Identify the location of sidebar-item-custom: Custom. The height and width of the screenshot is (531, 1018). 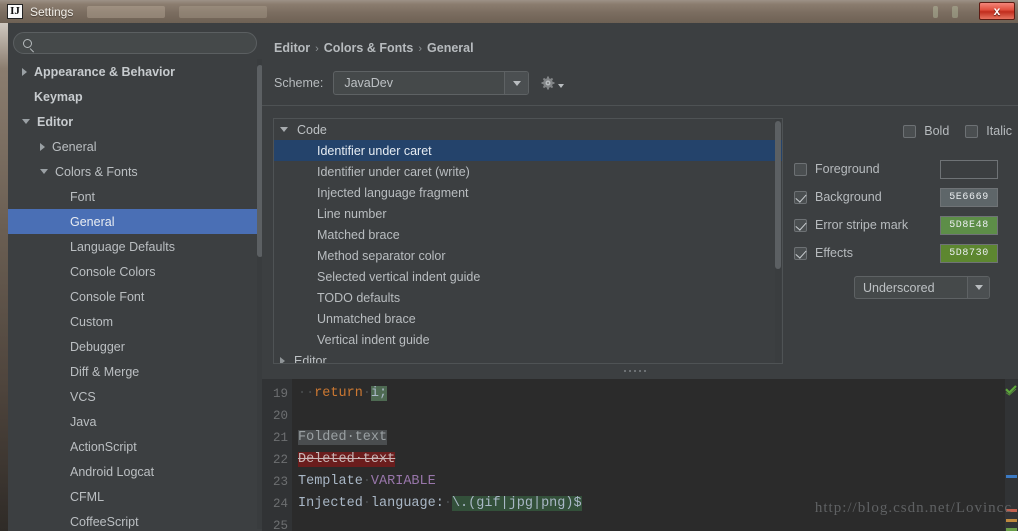
(135, 321).